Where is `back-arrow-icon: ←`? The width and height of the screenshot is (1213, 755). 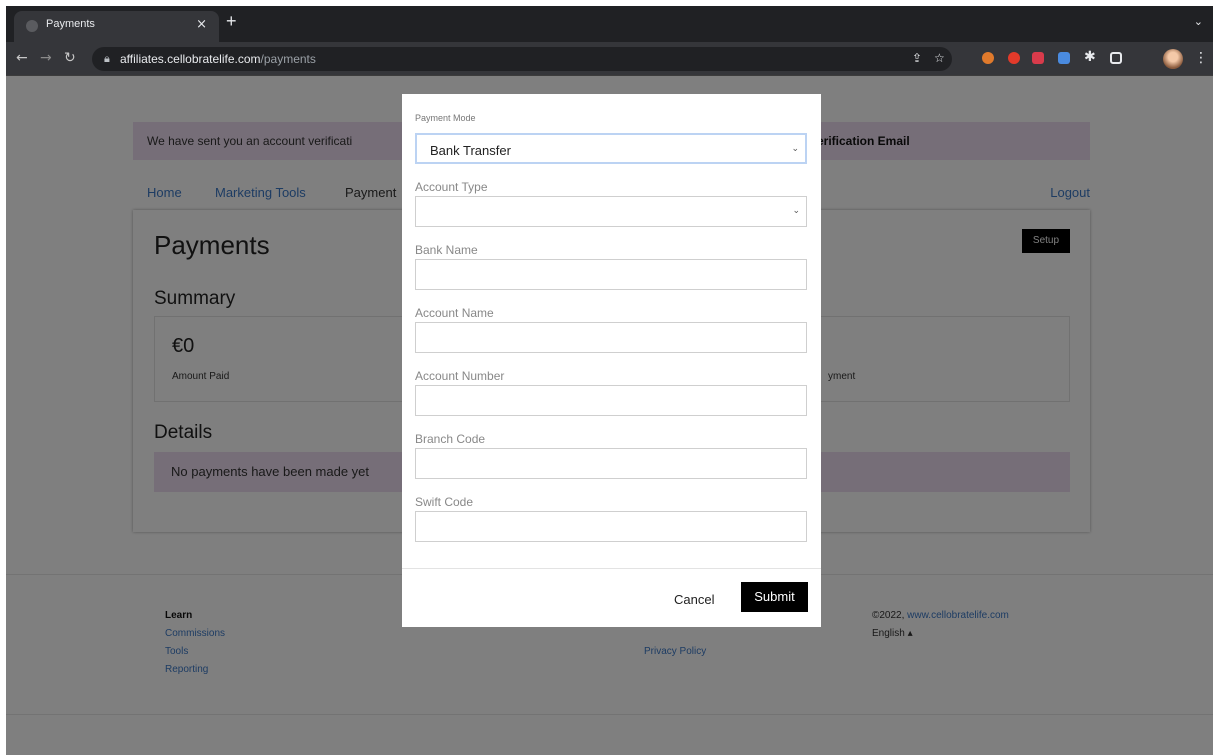 back-arrow-icon: ← is located at coordinates (22, 58).